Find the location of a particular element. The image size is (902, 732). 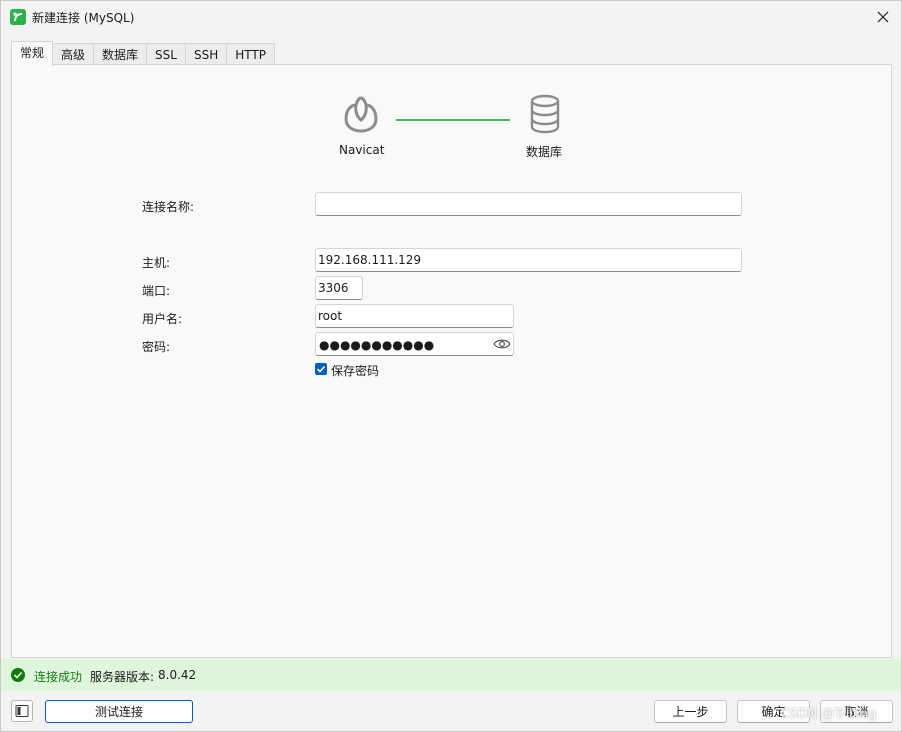

close-window-button is located at coordinates (883, 17).